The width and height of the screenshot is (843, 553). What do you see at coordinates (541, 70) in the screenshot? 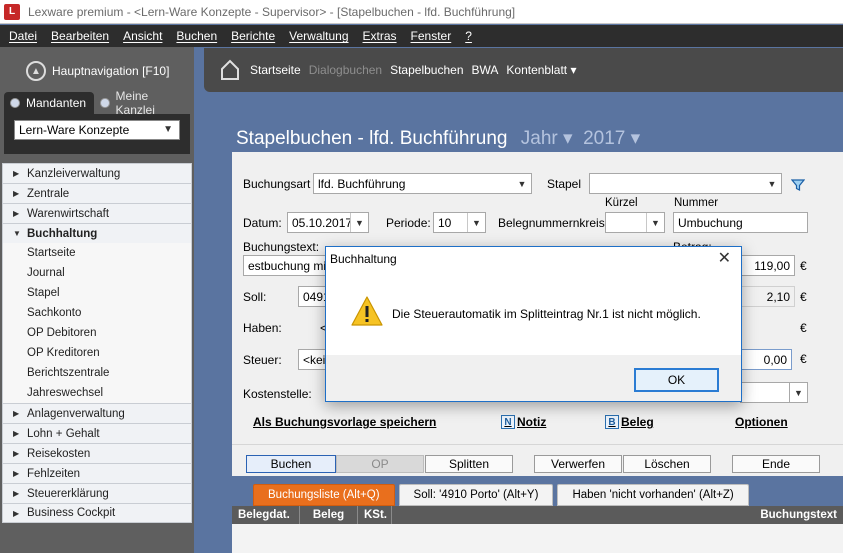
I see `toolbar-kontenblatt: Kontenblatt ▾` at bounding box center [541, 70].